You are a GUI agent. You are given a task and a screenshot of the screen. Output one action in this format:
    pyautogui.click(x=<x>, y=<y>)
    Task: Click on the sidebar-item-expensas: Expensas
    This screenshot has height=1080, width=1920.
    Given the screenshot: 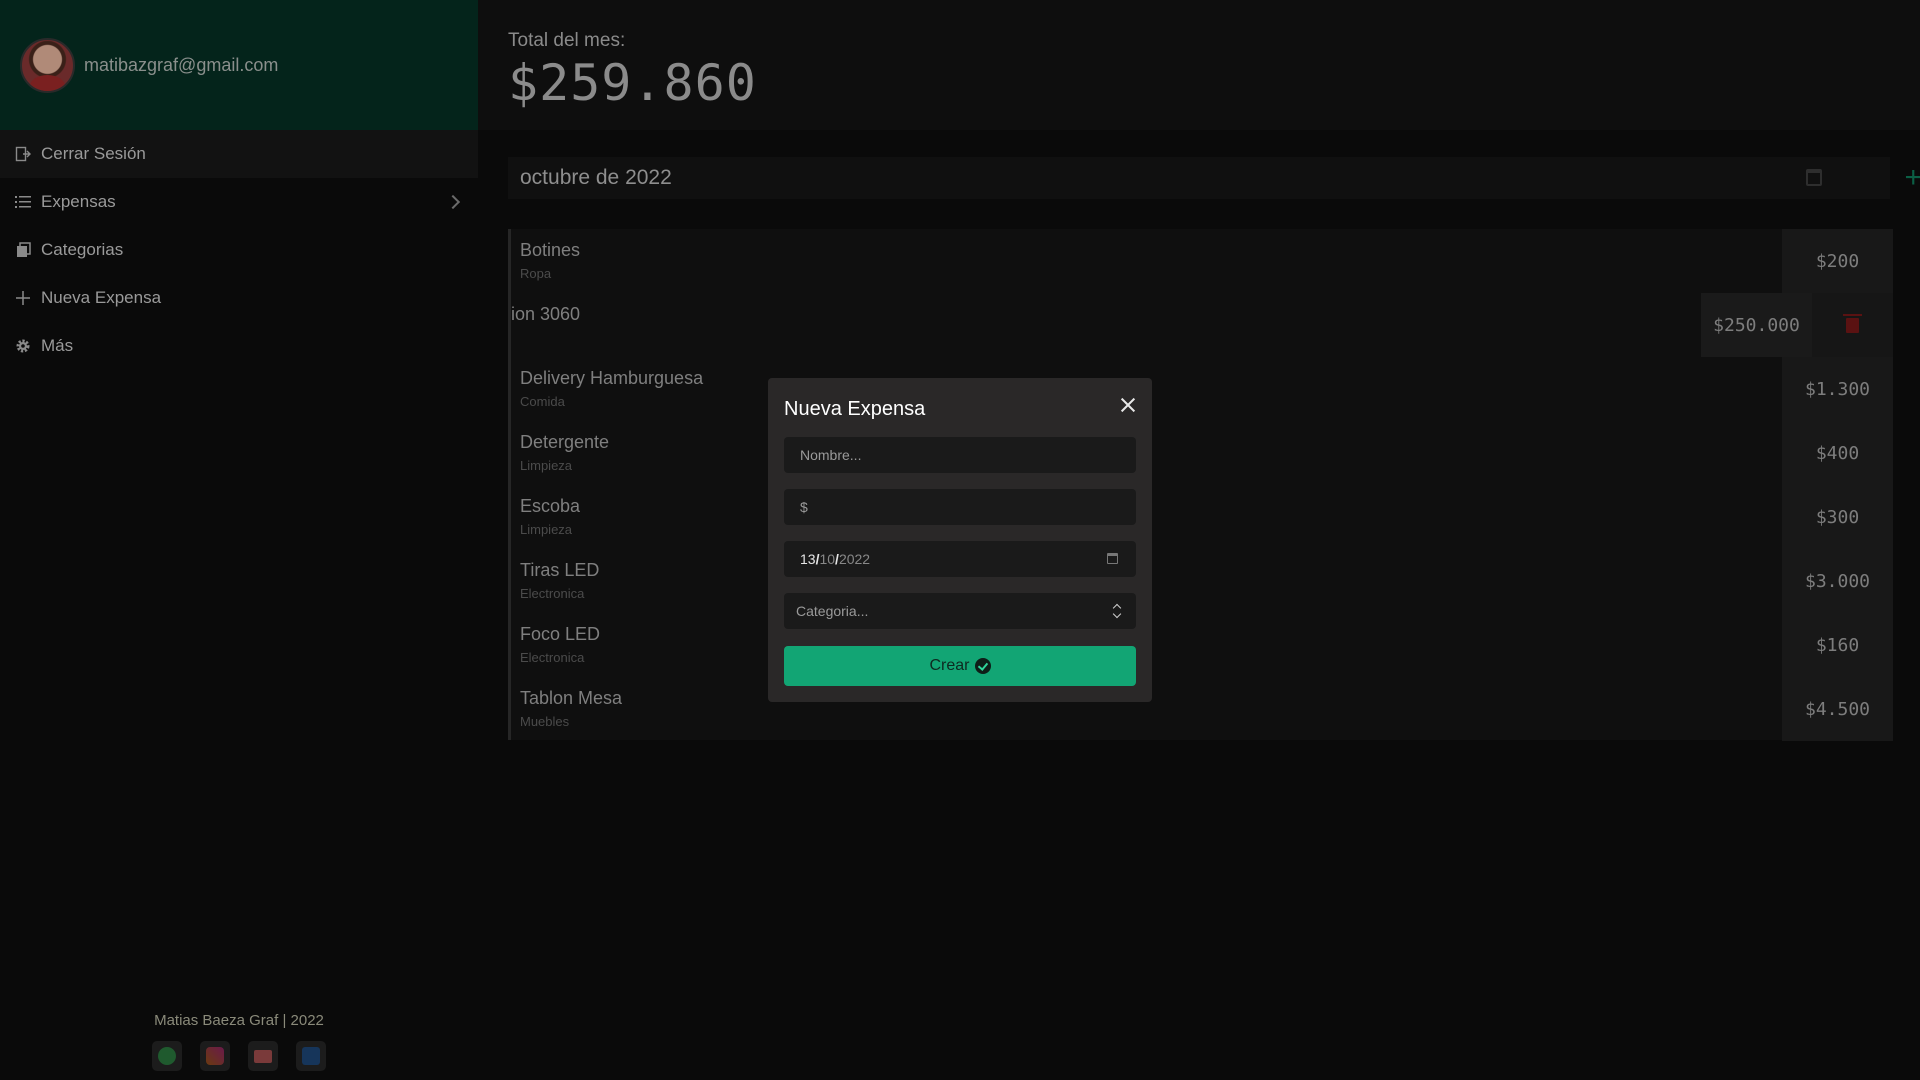 What is the action you would take?
    pyautogui.click(x=239, y=202)
    